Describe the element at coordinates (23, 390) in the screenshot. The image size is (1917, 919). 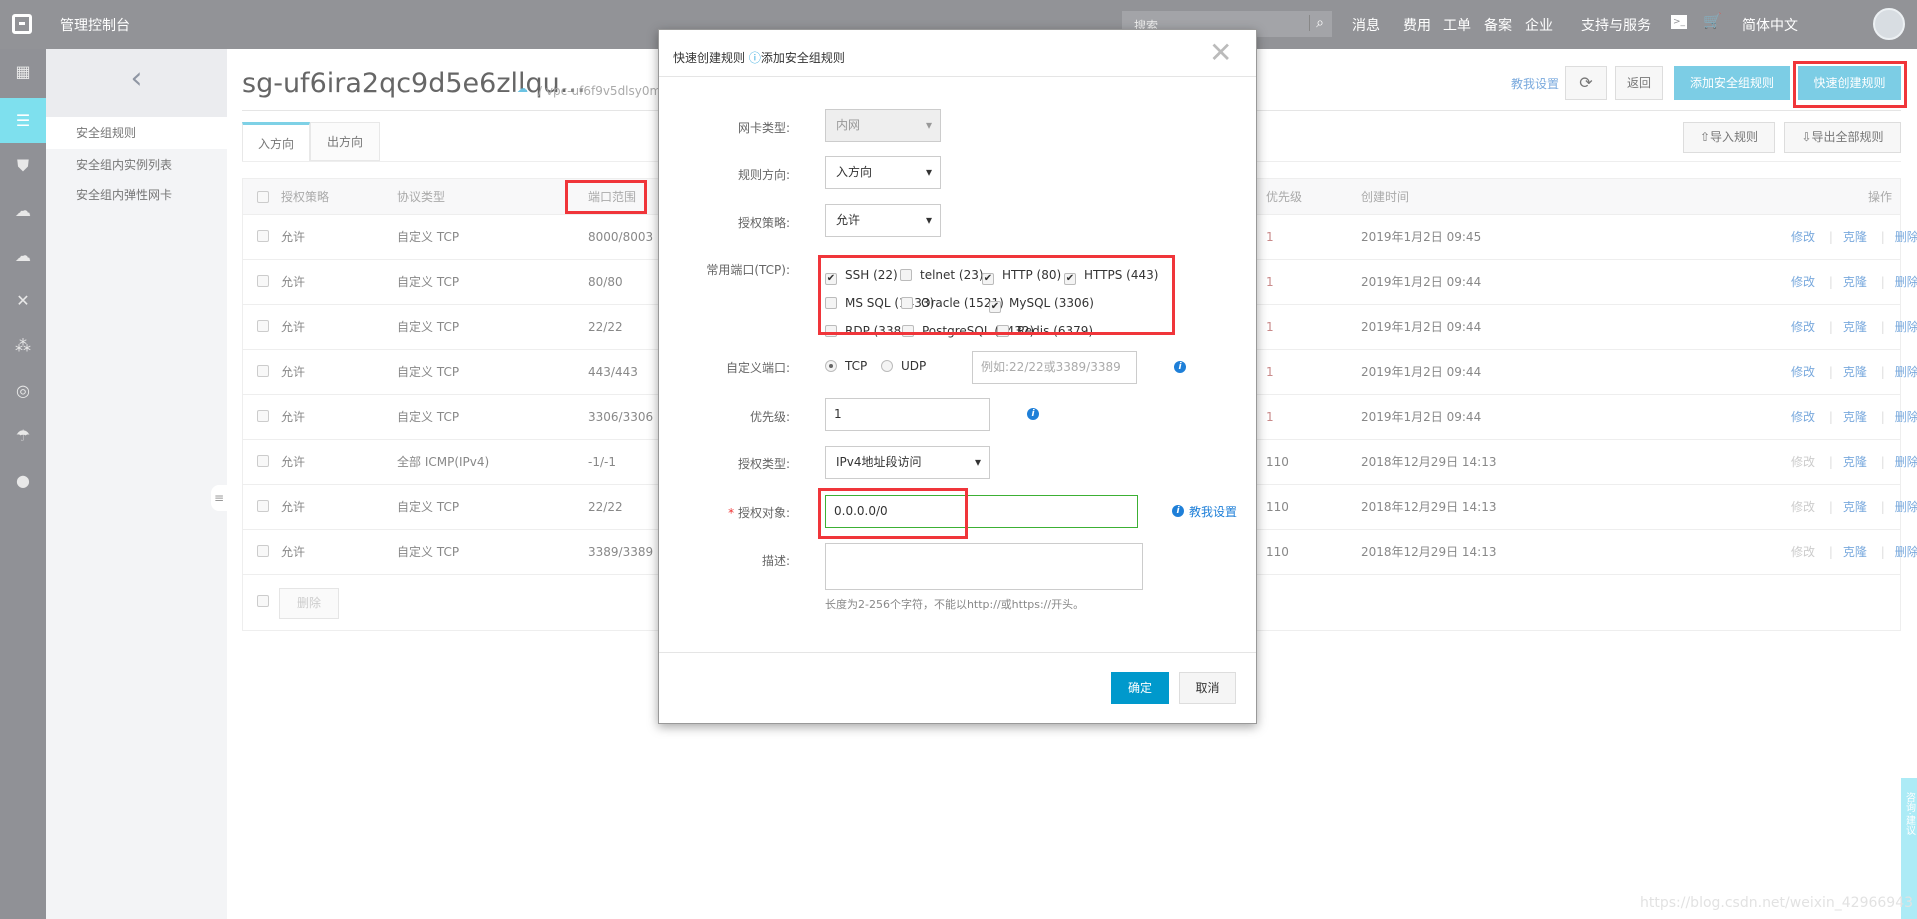
I see `globe-icon: ◎` at that location.